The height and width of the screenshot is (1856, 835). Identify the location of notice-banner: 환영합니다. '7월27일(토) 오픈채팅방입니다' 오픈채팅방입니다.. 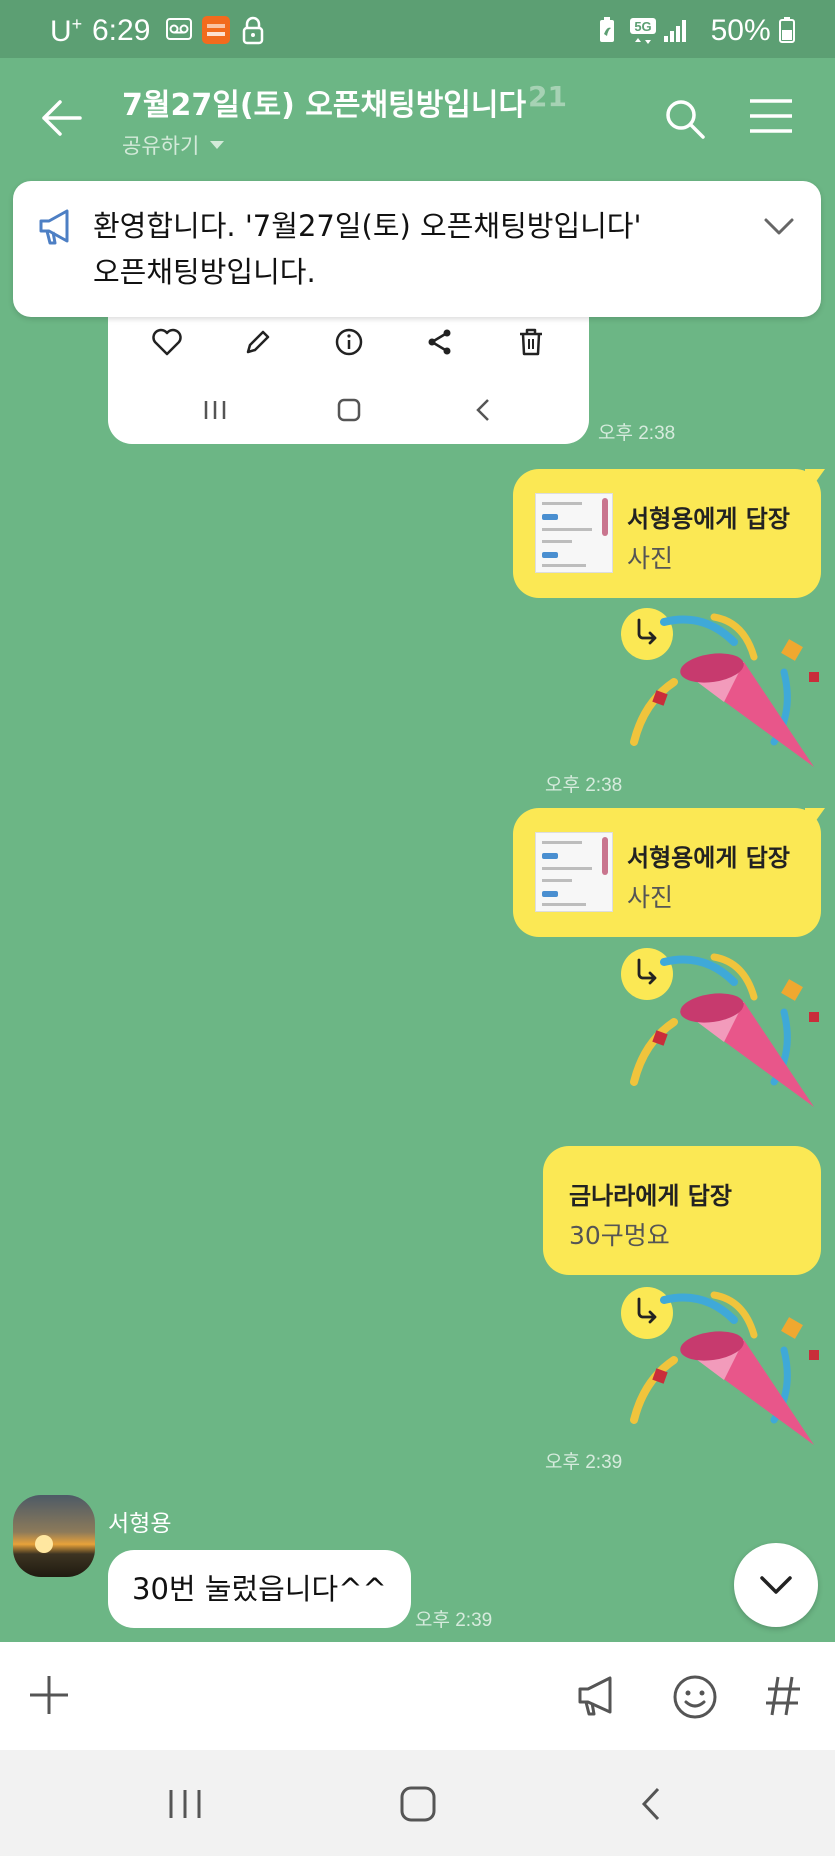
(417, 249).